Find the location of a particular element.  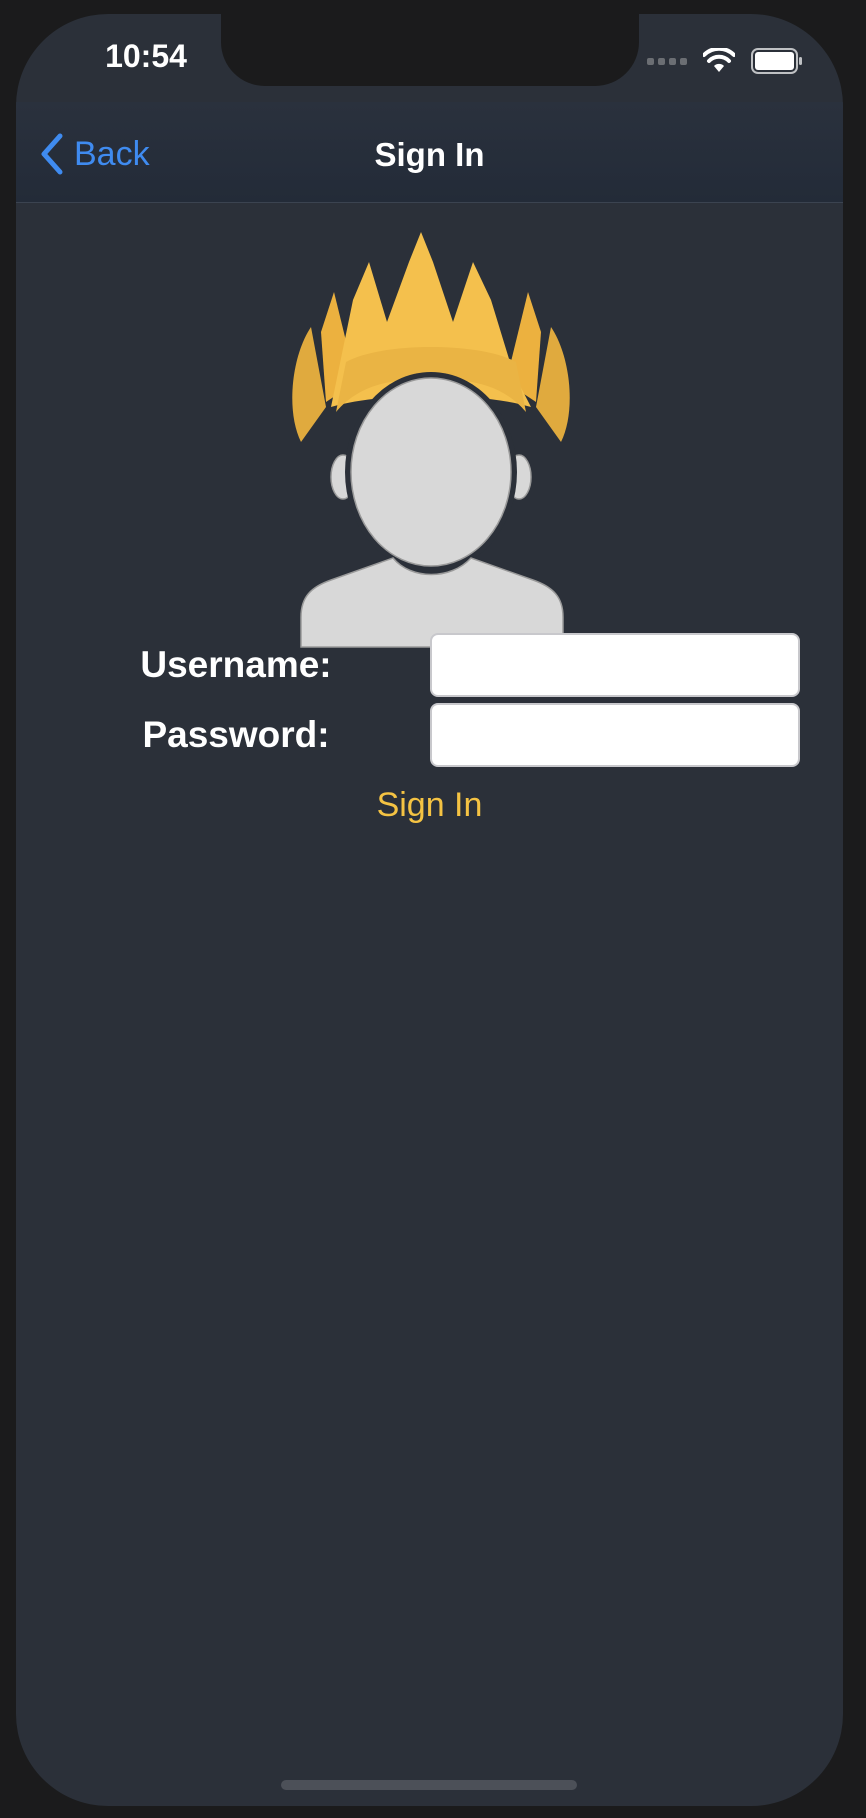

password-field is located at coordinates (615, 735).